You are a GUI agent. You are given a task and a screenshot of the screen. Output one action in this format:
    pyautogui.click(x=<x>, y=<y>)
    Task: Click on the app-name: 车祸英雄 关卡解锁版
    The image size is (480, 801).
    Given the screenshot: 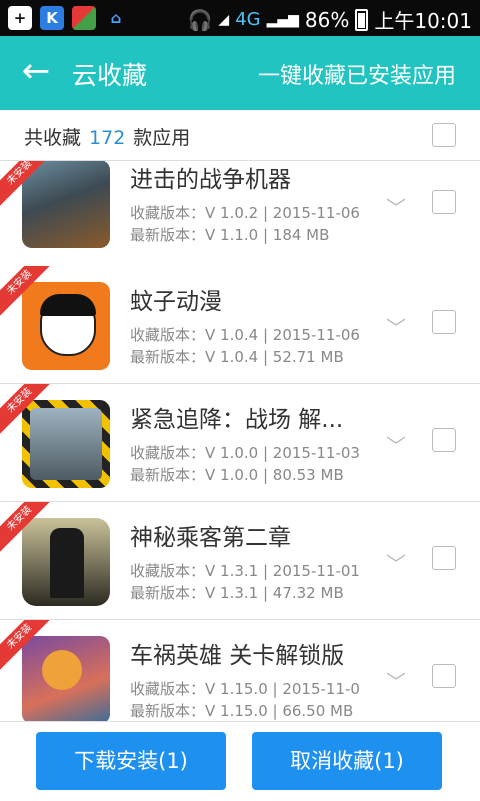 What is the action you would take?
    pyautogui.click(x=237, y=656)
    